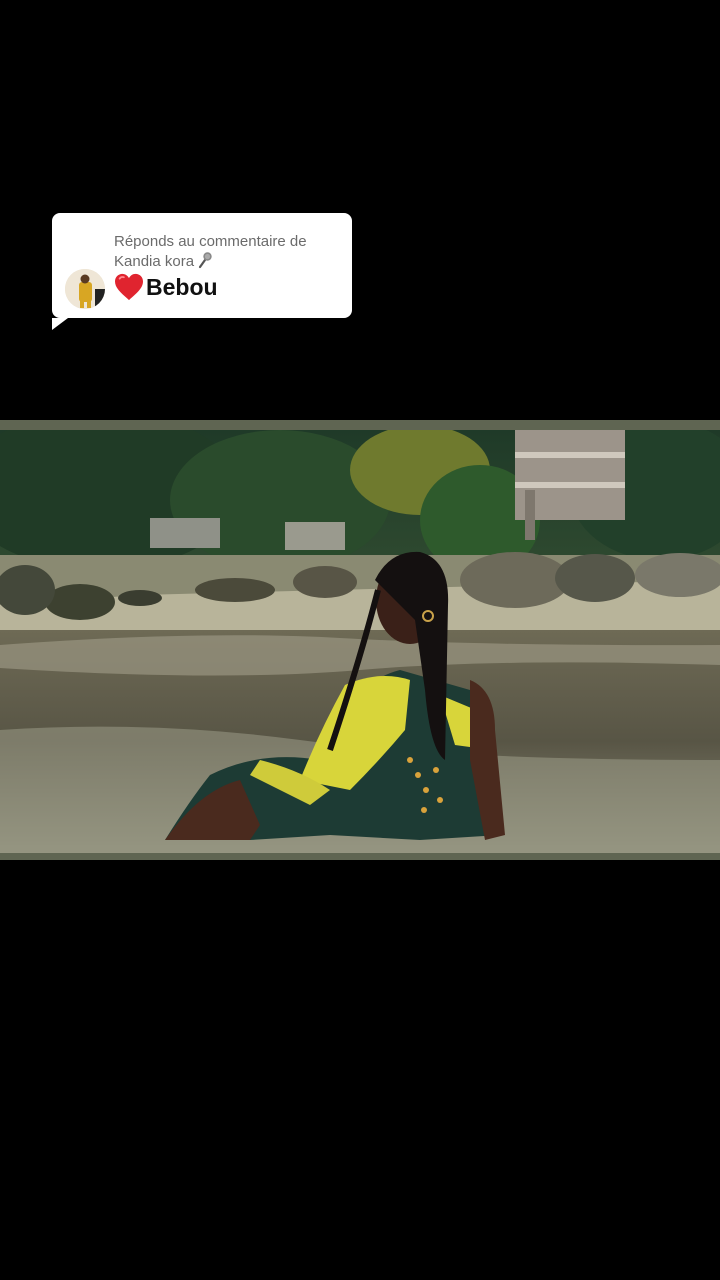 This screenshot has height=1280, width=720. I want to click on avatar, so click(85, 289).